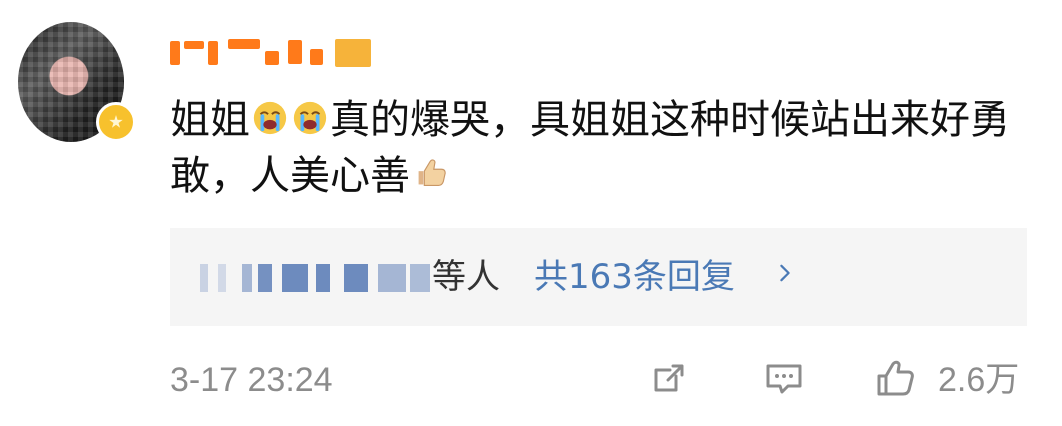  What do you see at coordinates (785, 273) in the screenshot?
I see `chevron-right-icon` at bounding box center [785, 273].